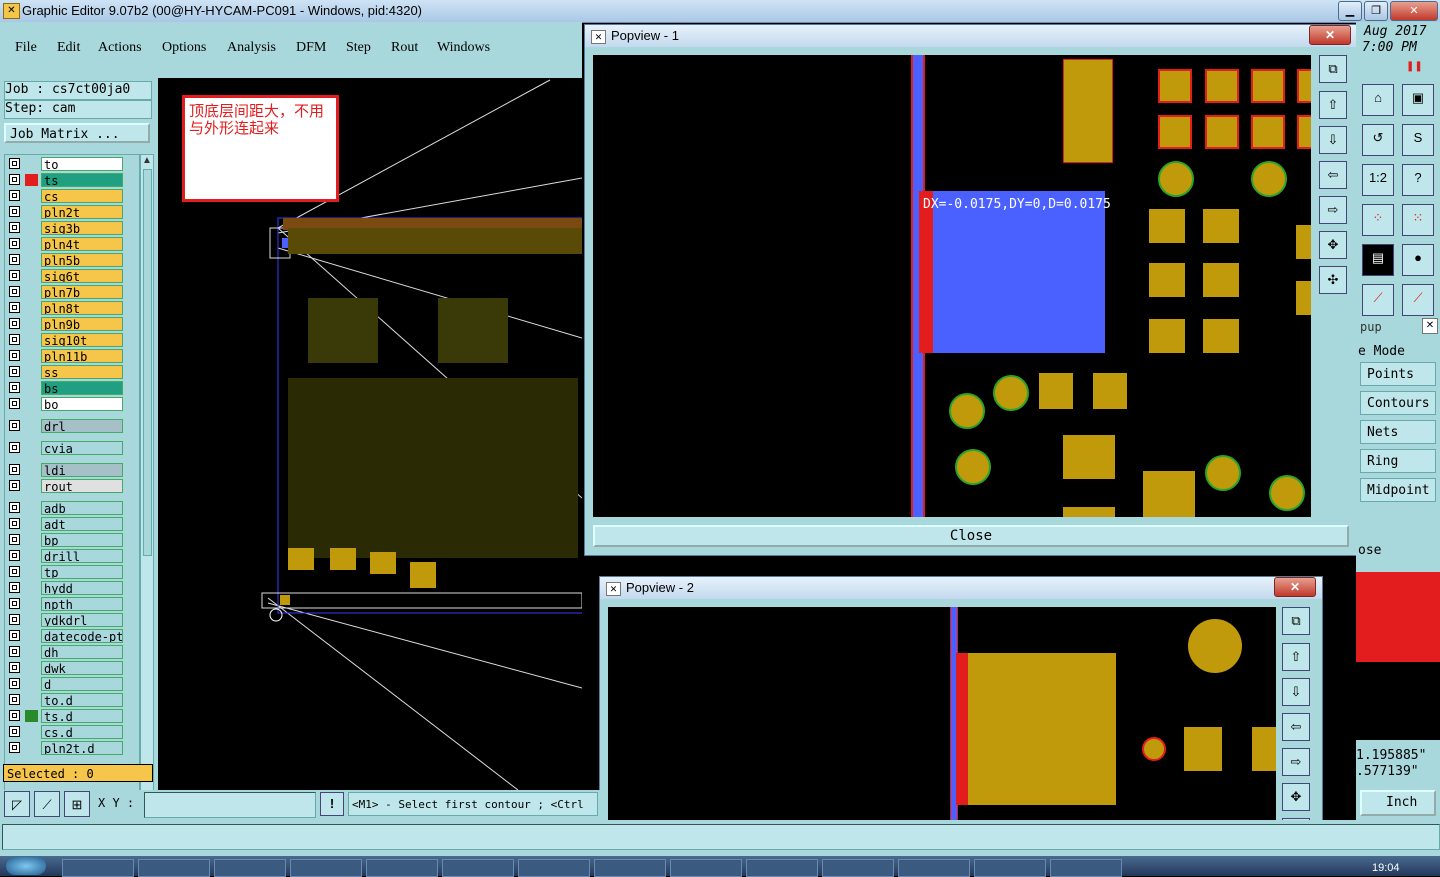 The height and width of the screenshot is (877, 1440). Describe the element at coordinates (82, 292) in the screenshot. I see `layer-name: pln7b` at that location.